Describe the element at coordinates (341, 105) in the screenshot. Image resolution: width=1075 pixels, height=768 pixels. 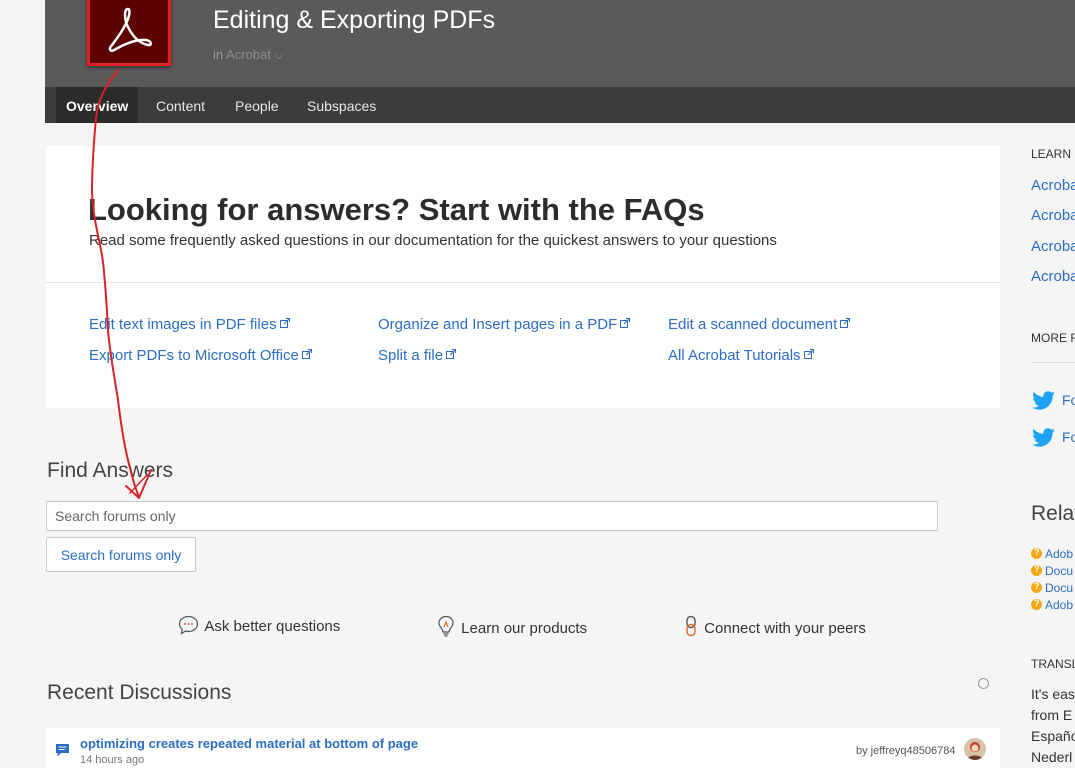
I see `tab-subspaces: Subspaces` at that location.